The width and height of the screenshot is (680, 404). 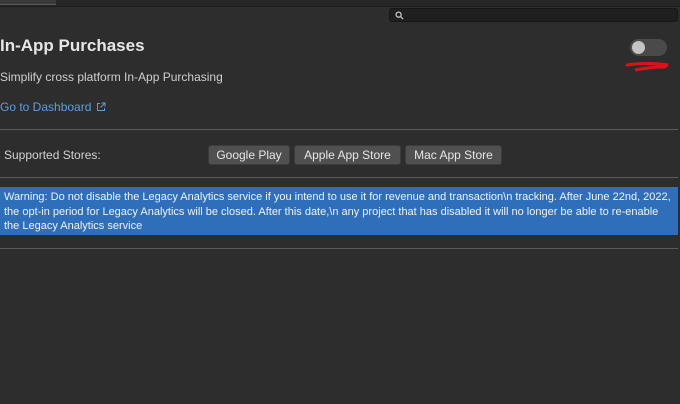 What do you see at coordinates (533, 15) in the screenshot?
I see `search-field` at bounding box center [533, 15].